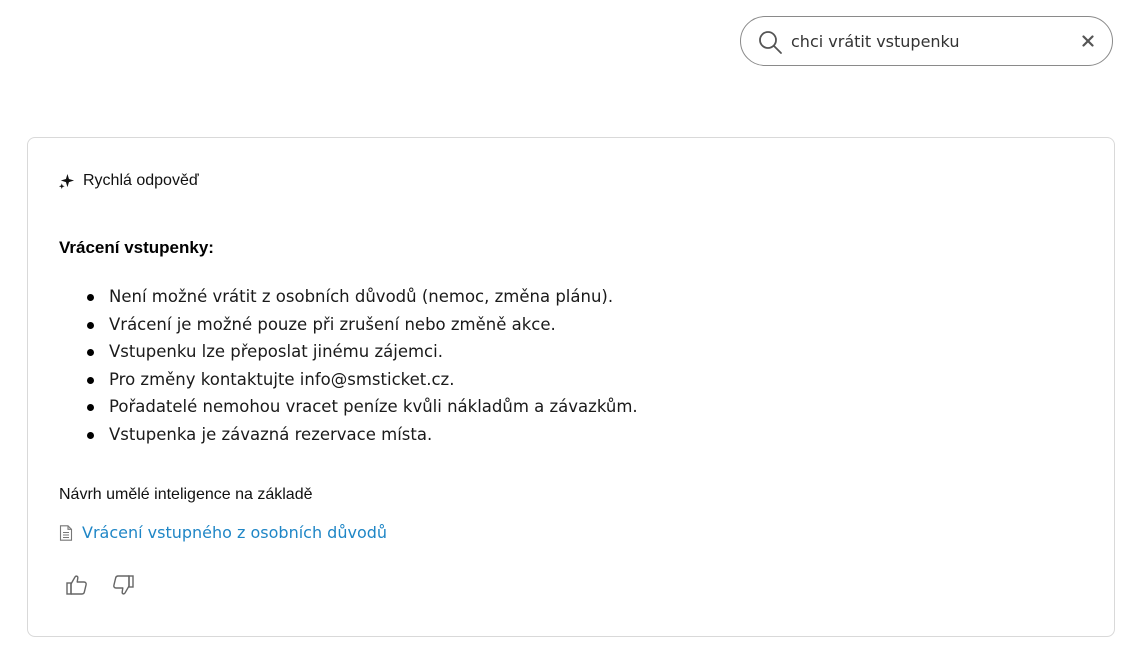  What do you see at coordinates (186, 494) in the screenshot?
I see `source-label: Návrh umělé inteligence na základě` at bounding box center [186, 494].